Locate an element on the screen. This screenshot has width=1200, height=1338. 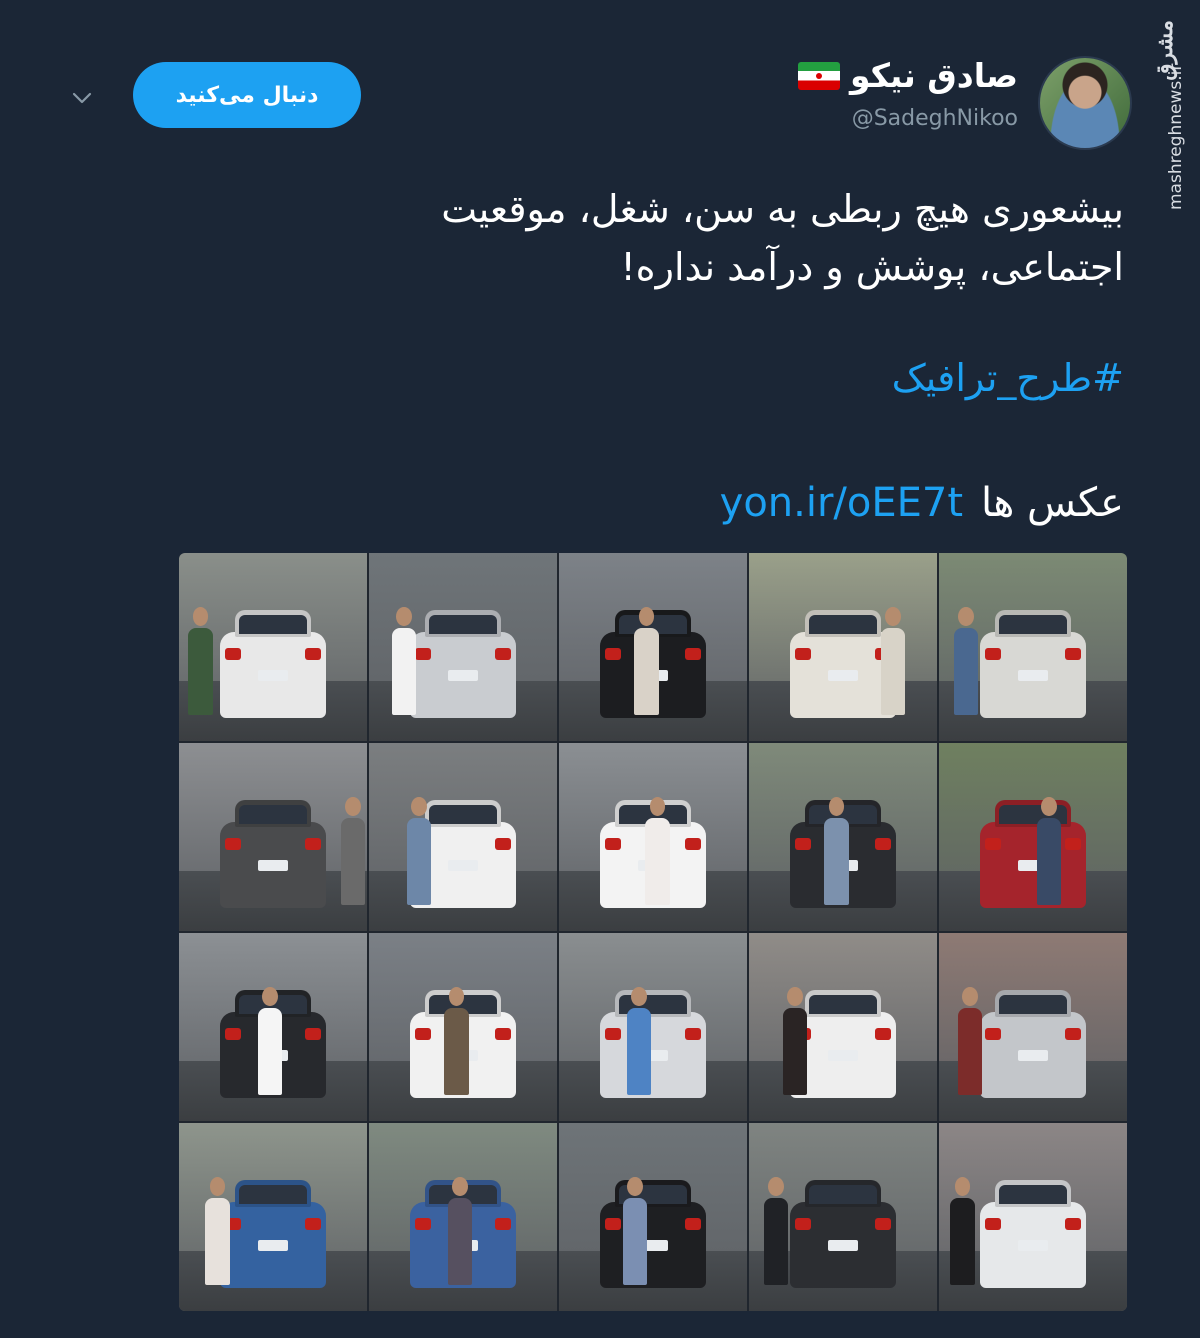
watermark: مشرق mashreghnews.ir is located at coordinates (1172, 115).